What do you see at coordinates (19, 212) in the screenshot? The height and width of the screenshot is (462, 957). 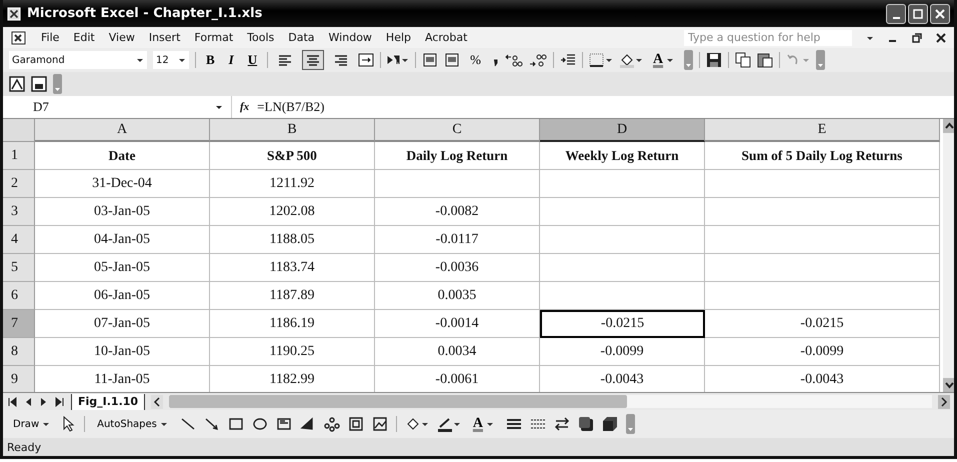 I see `row-header: 3` at bounding box center [19, 212].